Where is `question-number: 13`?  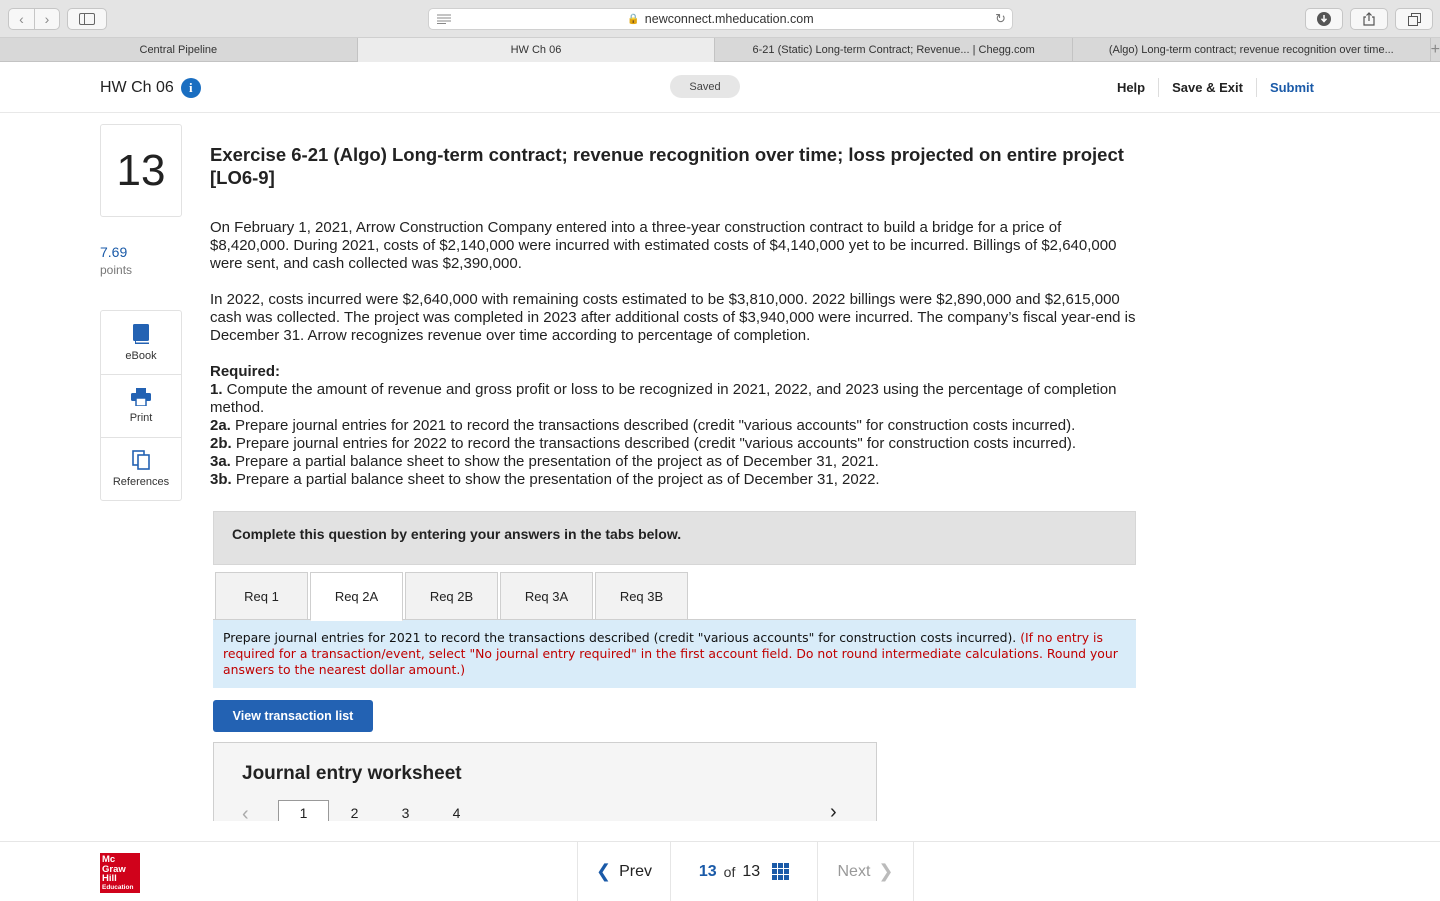 question-number: 13 is located at coordinates (141, 170).